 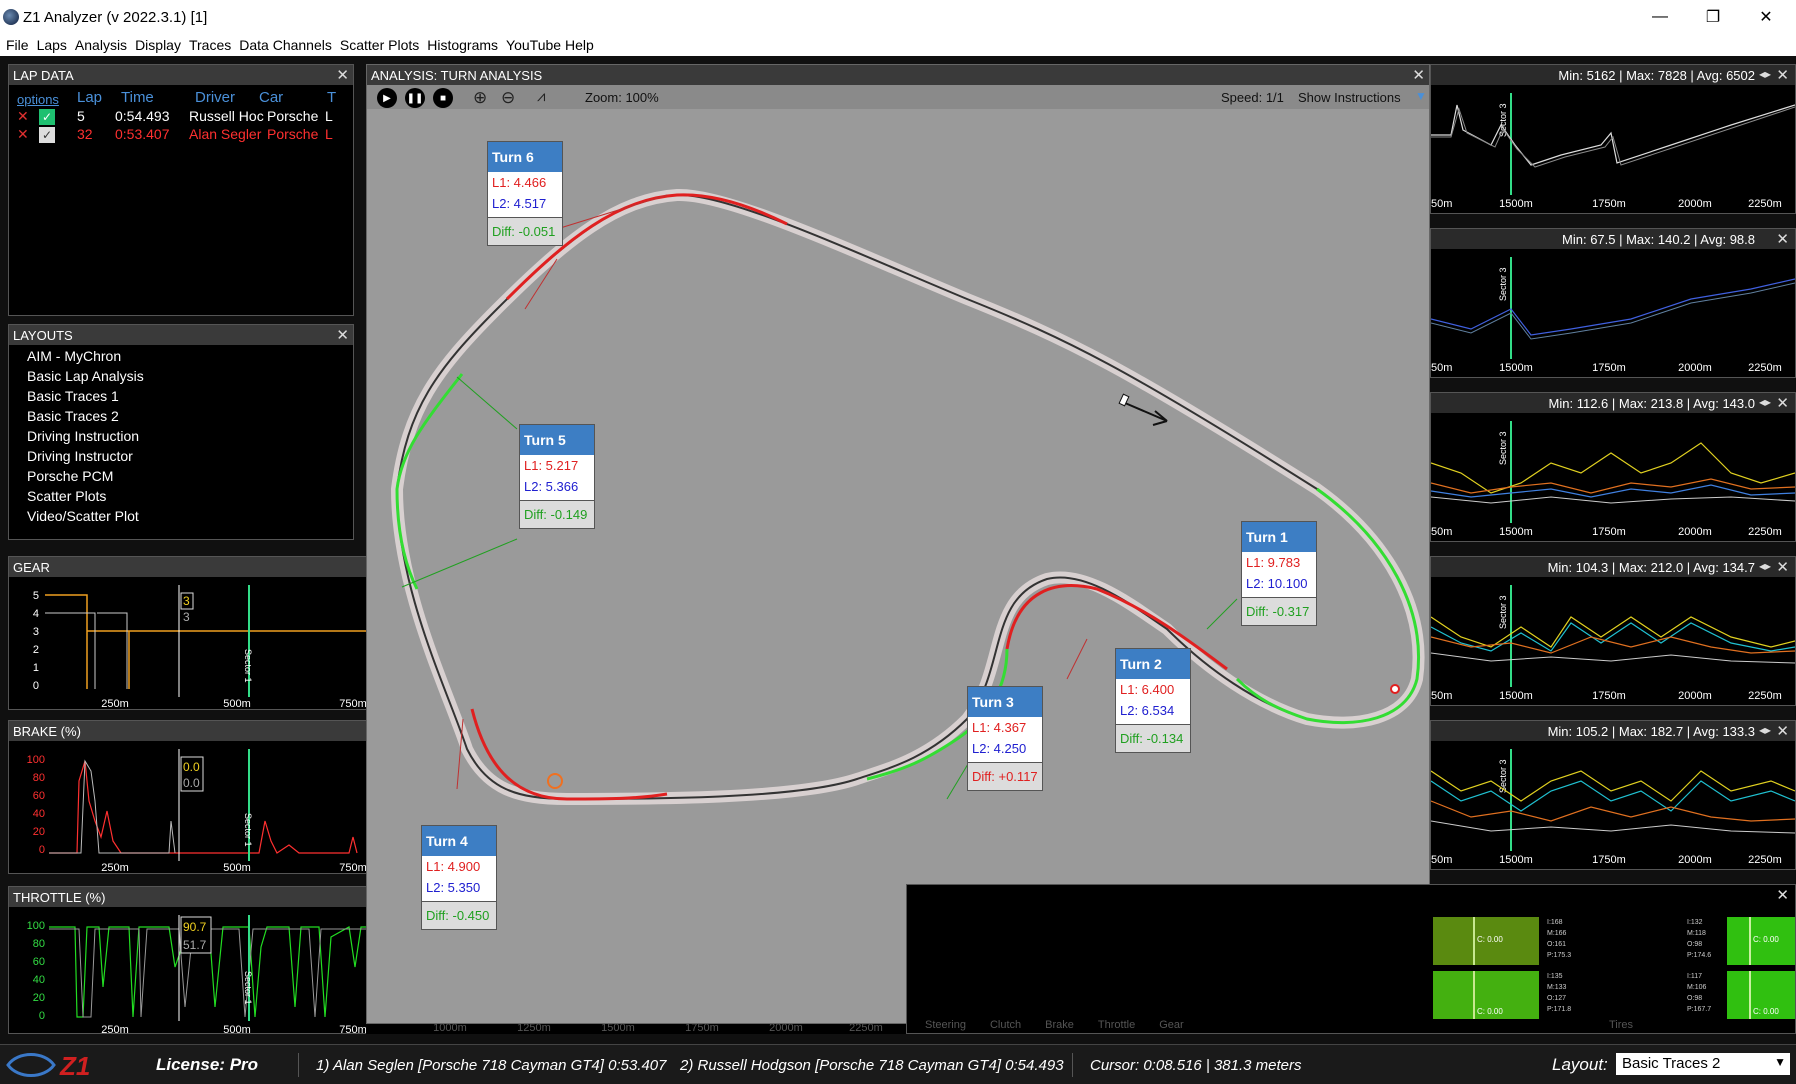 I want to click on menu-youtube-help: YouTube Help, so click(x=550, y=45).